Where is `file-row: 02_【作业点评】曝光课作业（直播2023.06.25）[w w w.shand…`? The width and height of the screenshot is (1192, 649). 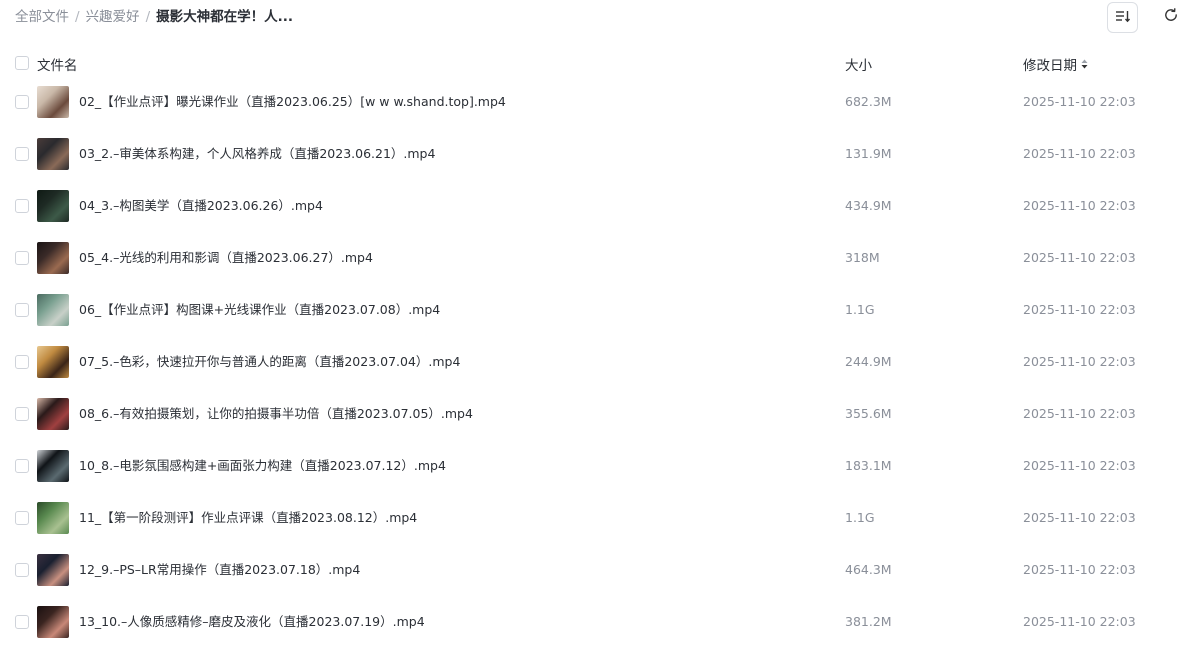
file-row: 02_【作业点评】曝光课作业（直播2023.06.25）[w w w.shand… is located at coordinates (596, 102).